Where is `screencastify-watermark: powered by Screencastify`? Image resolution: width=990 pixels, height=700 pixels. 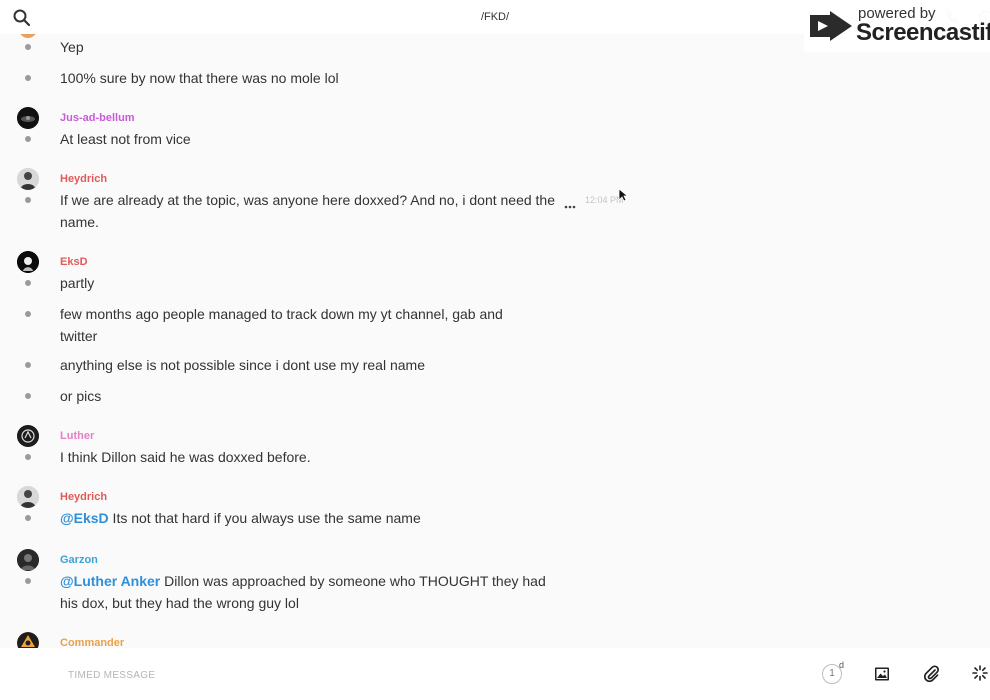
screencastify-watermark: powered by Screencastify is located at coordinates (897, 26).